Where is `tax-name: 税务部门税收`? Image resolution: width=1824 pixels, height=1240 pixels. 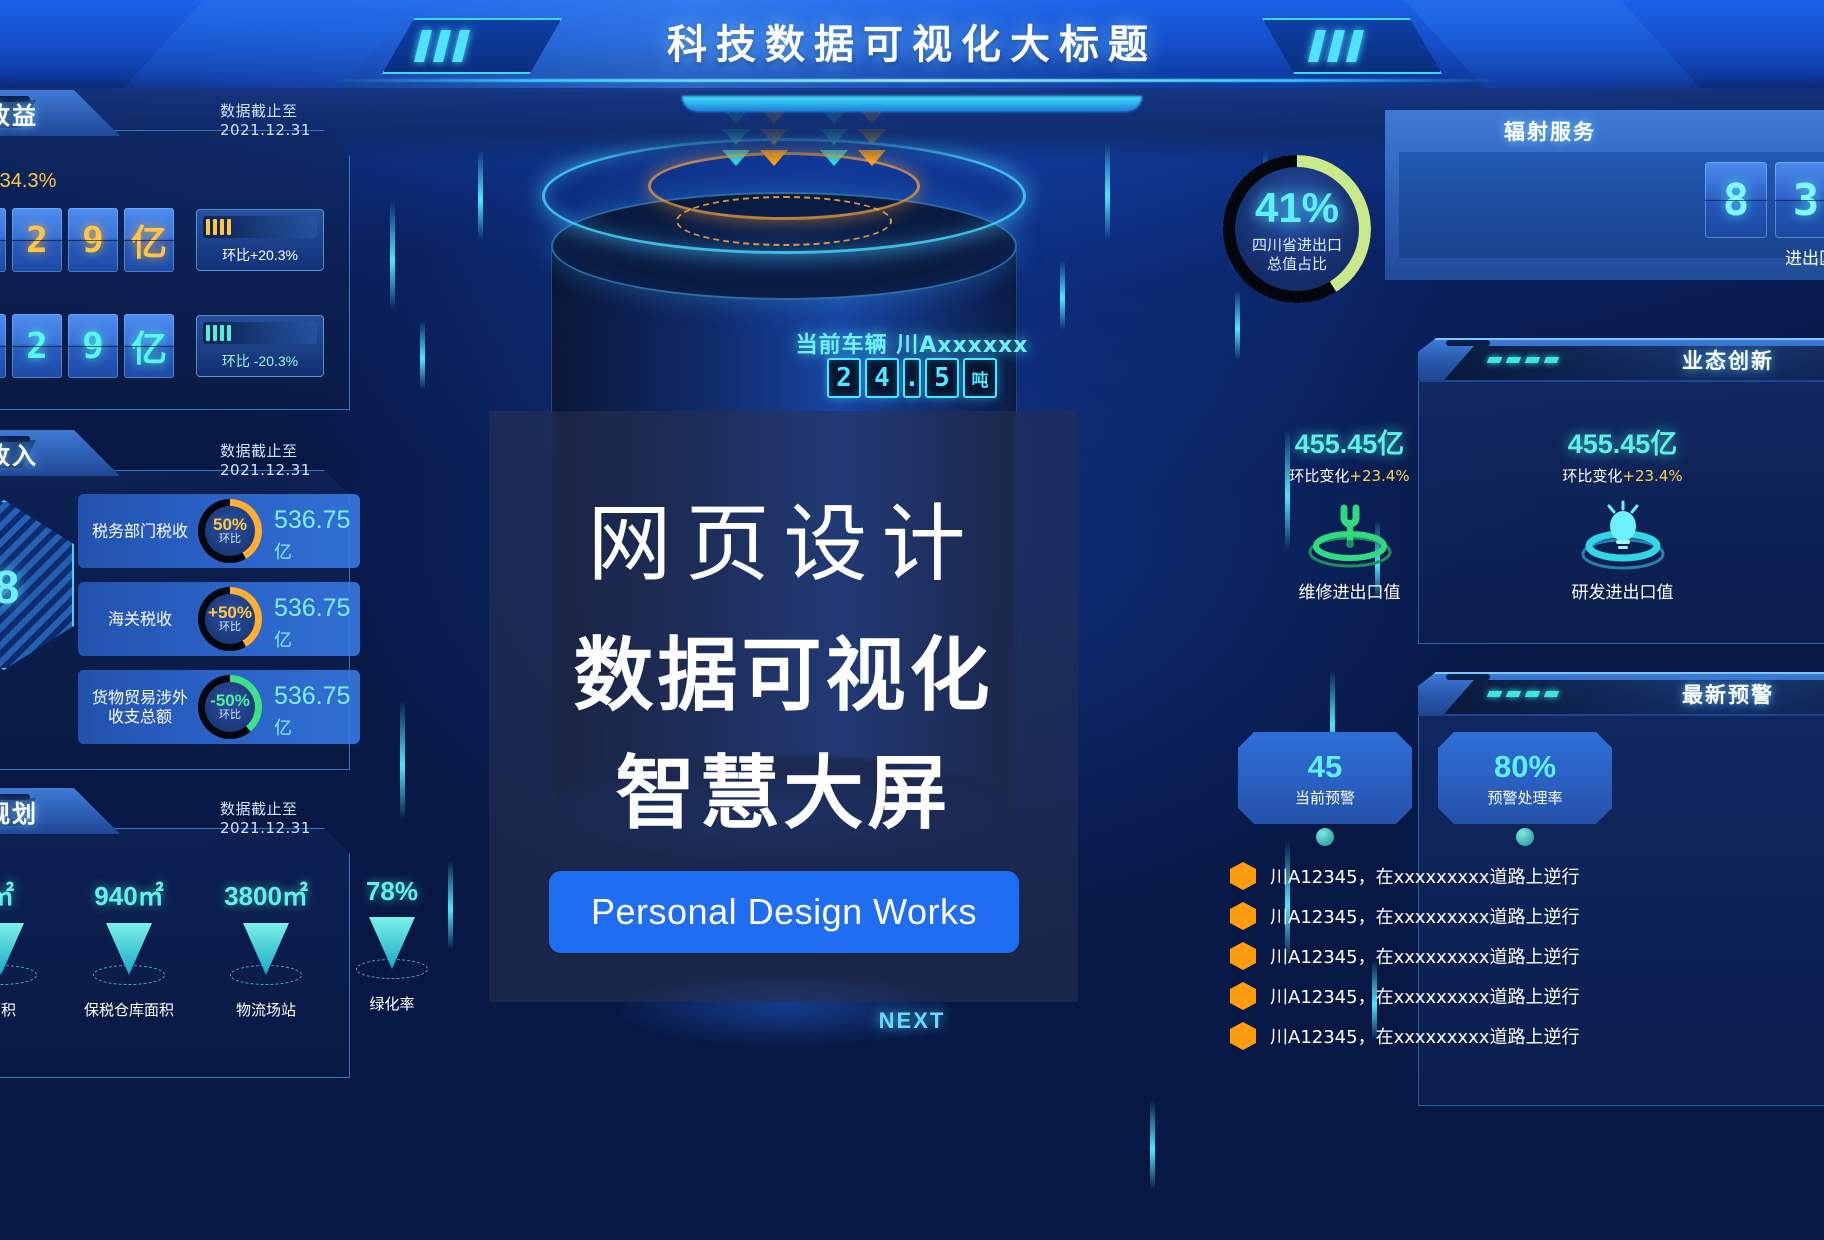
tax-name: 税务部门税收 is located at coordinates (139, 531).